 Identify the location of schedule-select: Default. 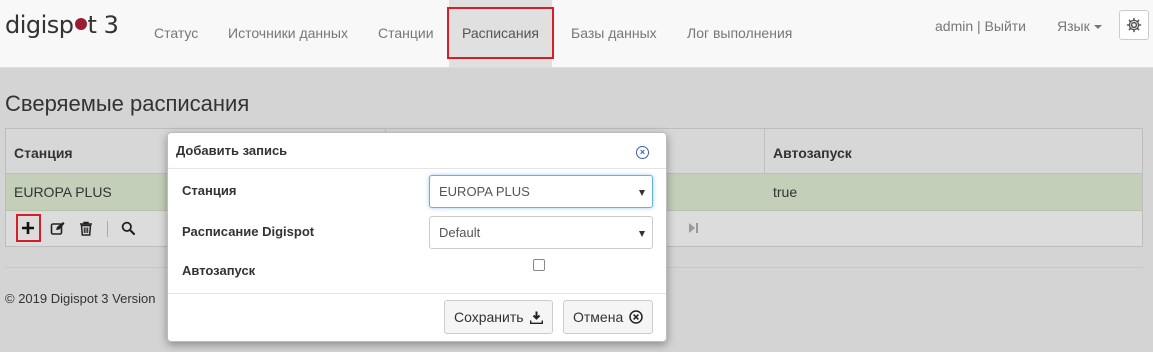
(541, 232).